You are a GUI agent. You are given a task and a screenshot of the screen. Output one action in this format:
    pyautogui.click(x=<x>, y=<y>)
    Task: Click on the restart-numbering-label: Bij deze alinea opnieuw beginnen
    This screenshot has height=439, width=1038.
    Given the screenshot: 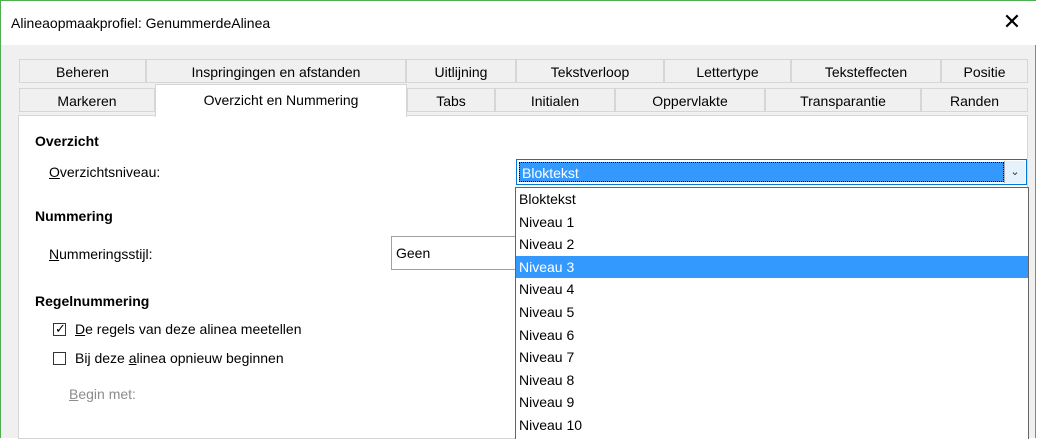 What is the action you would take?
    pyautogui.click(x=179, y=358)
    